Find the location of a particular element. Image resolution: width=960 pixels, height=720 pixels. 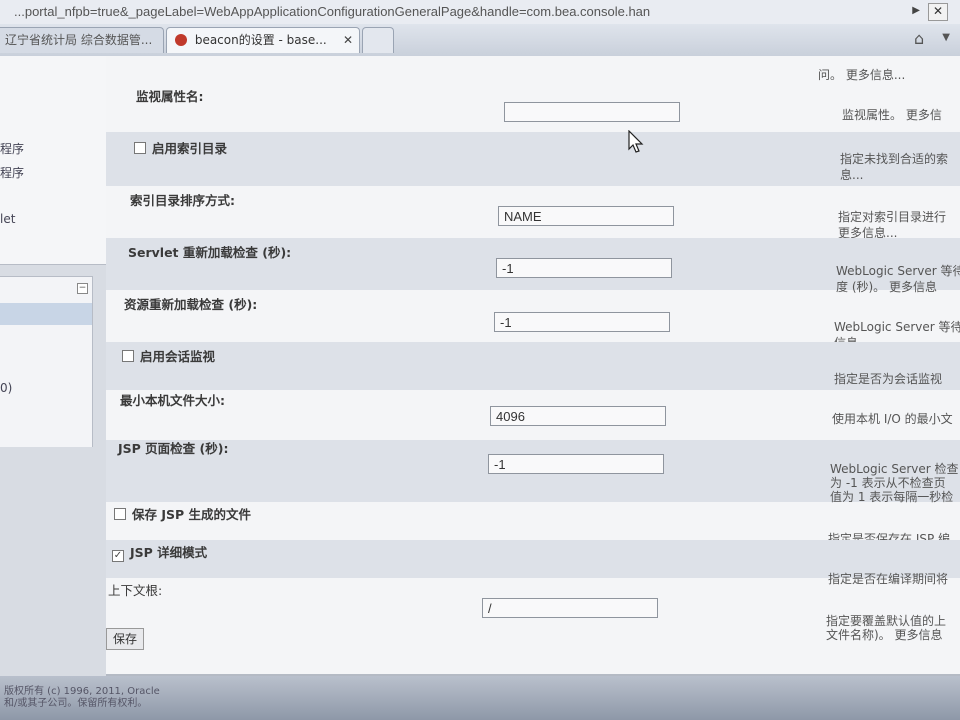

field-description: 文件名称)。 更多信息 is located at coordinates (884, 635).